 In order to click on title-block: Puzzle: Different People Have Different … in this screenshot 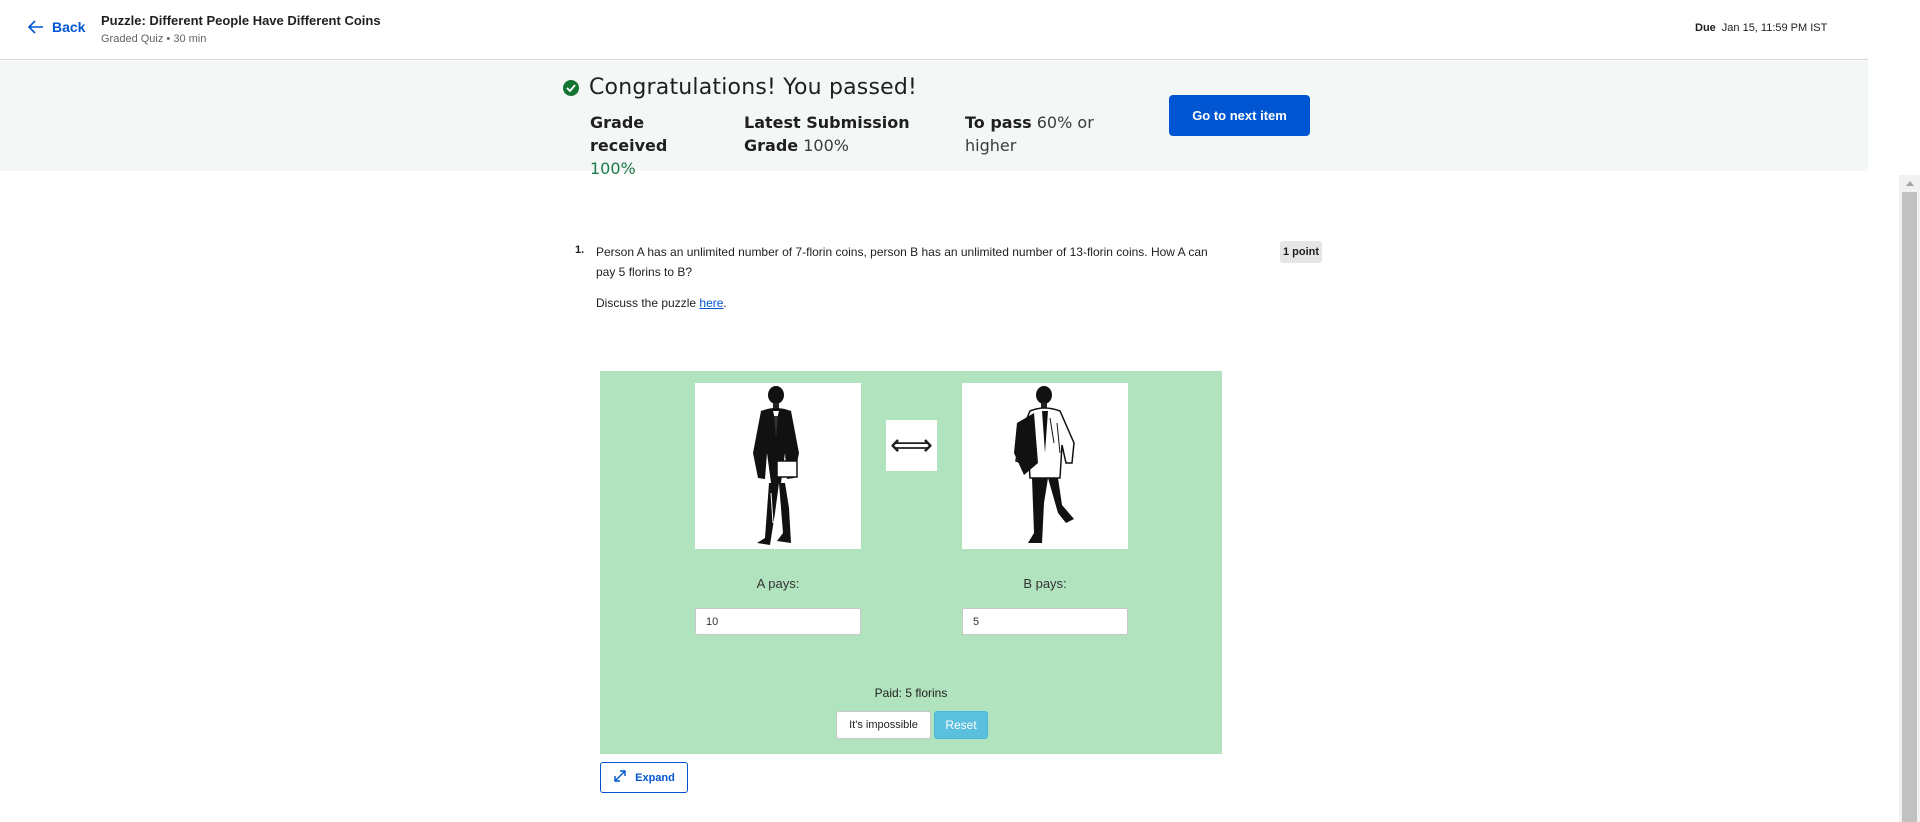, I will do `click(241, 29)`.